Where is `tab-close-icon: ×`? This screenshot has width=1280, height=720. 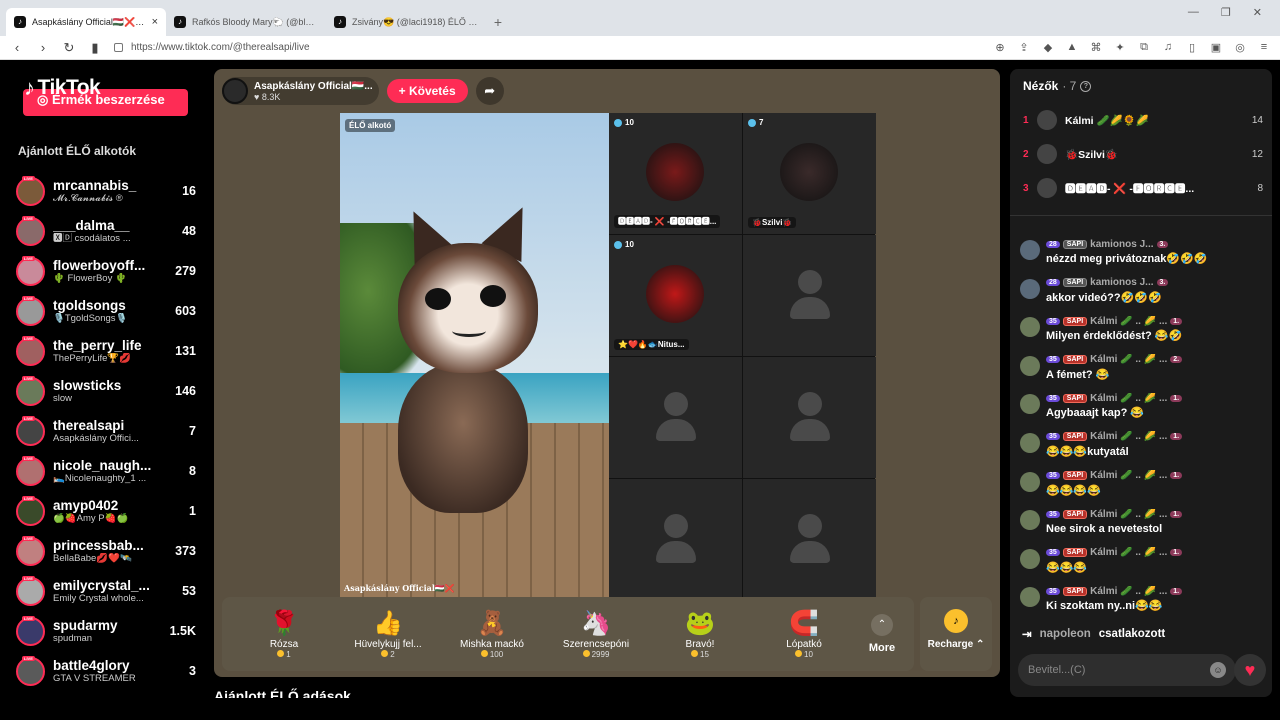 tab-close-icon: × is located at coordinates (155, 22).